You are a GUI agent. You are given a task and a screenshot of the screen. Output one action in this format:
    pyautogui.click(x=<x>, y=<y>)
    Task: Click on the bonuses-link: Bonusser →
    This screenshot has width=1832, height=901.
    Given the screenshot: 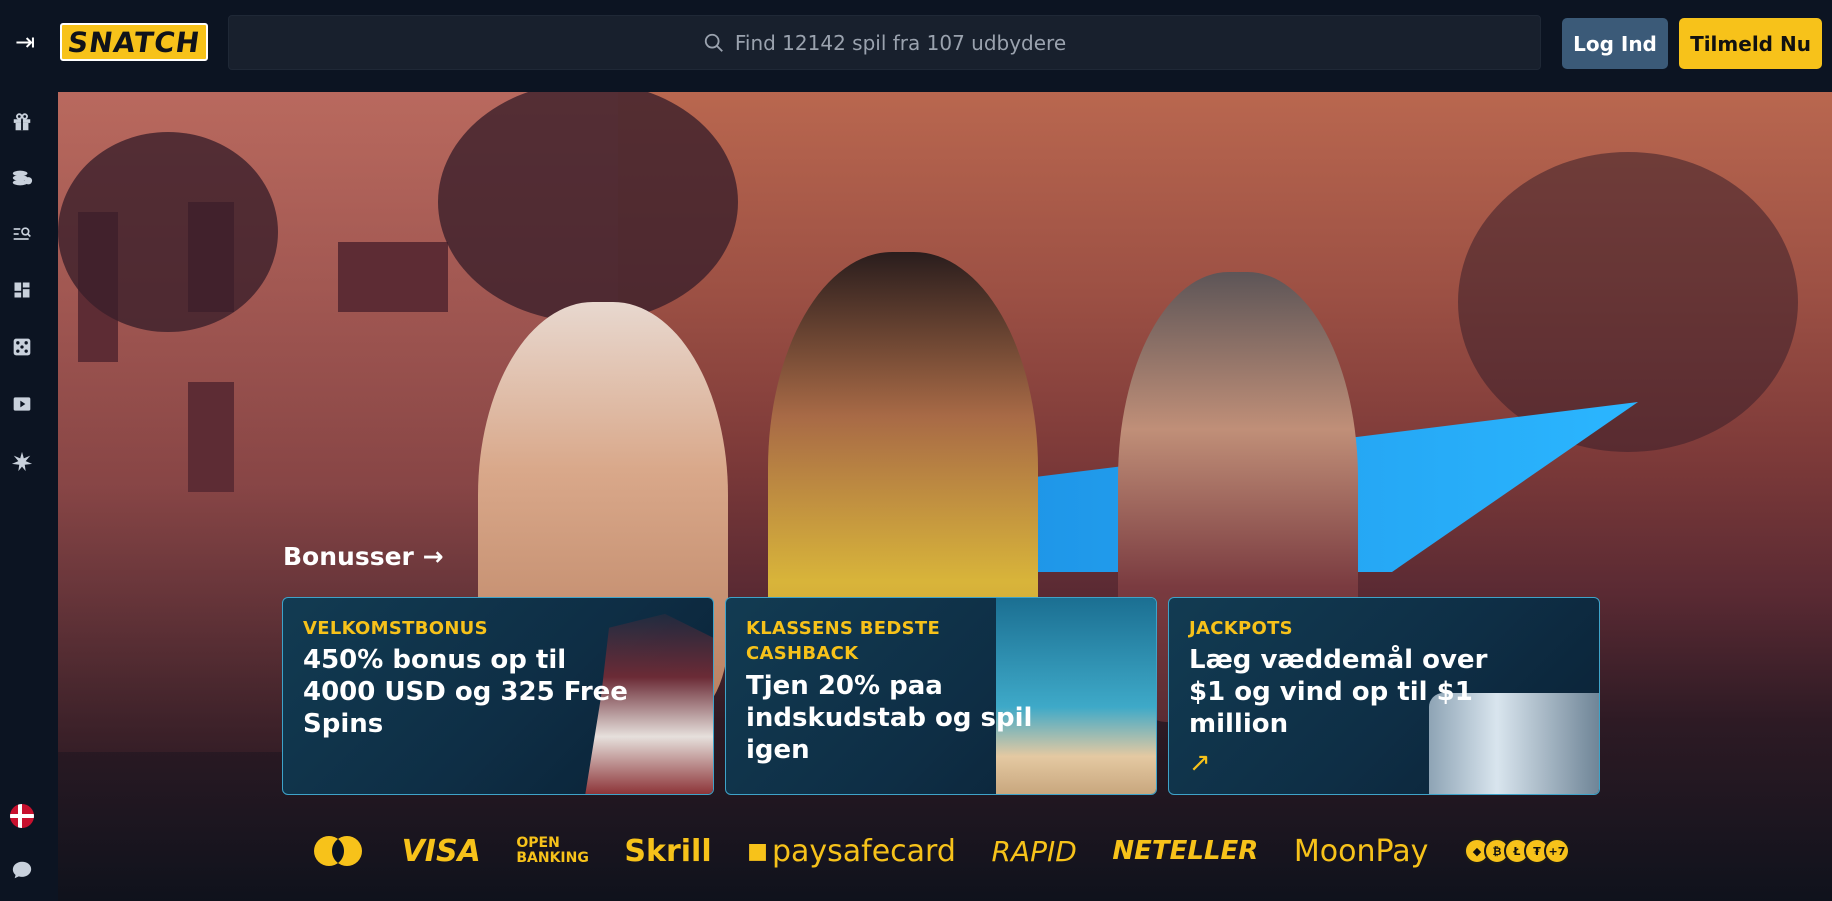 What is the action you would take?
    pyautogui.click(x=363, y=556)
    